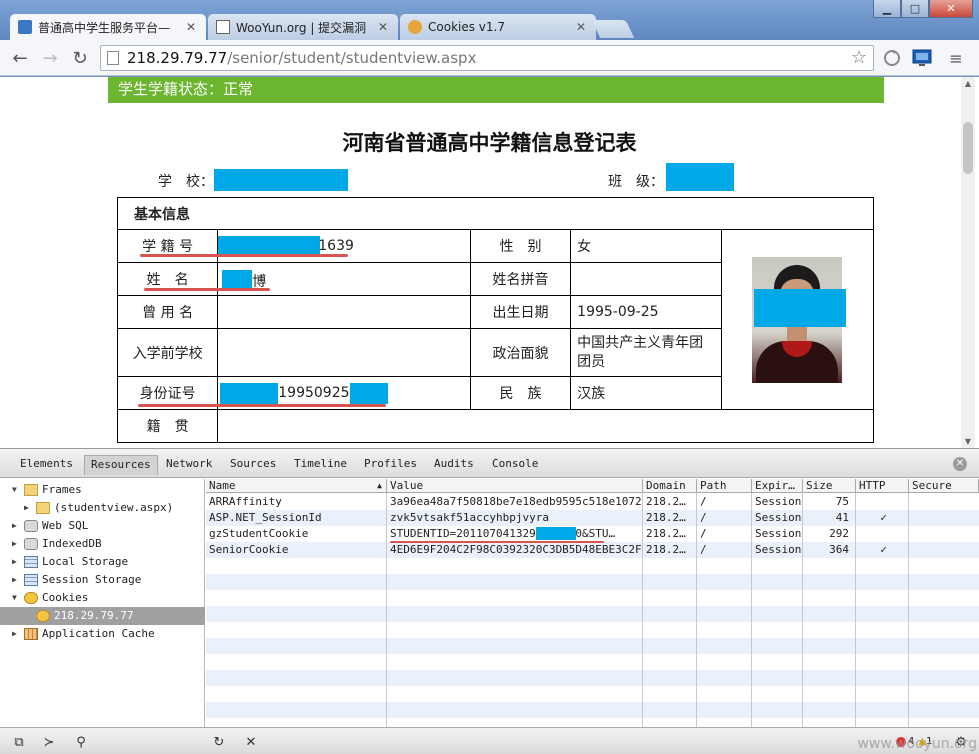 This screenshot has height=754, width=979. I want to click on former-name-value, so click(344, 312).